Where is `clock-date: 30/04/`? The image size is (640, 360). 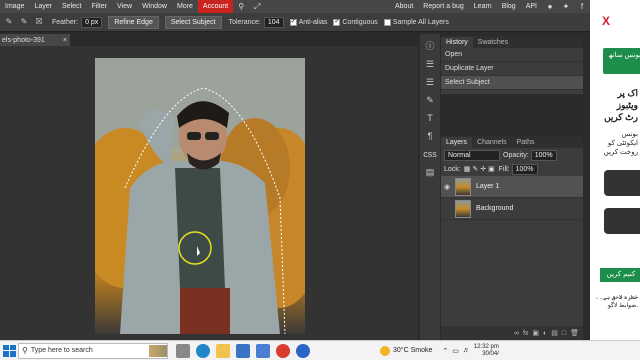 clock-date: 30/04/ is located at coordinates (490, 353).